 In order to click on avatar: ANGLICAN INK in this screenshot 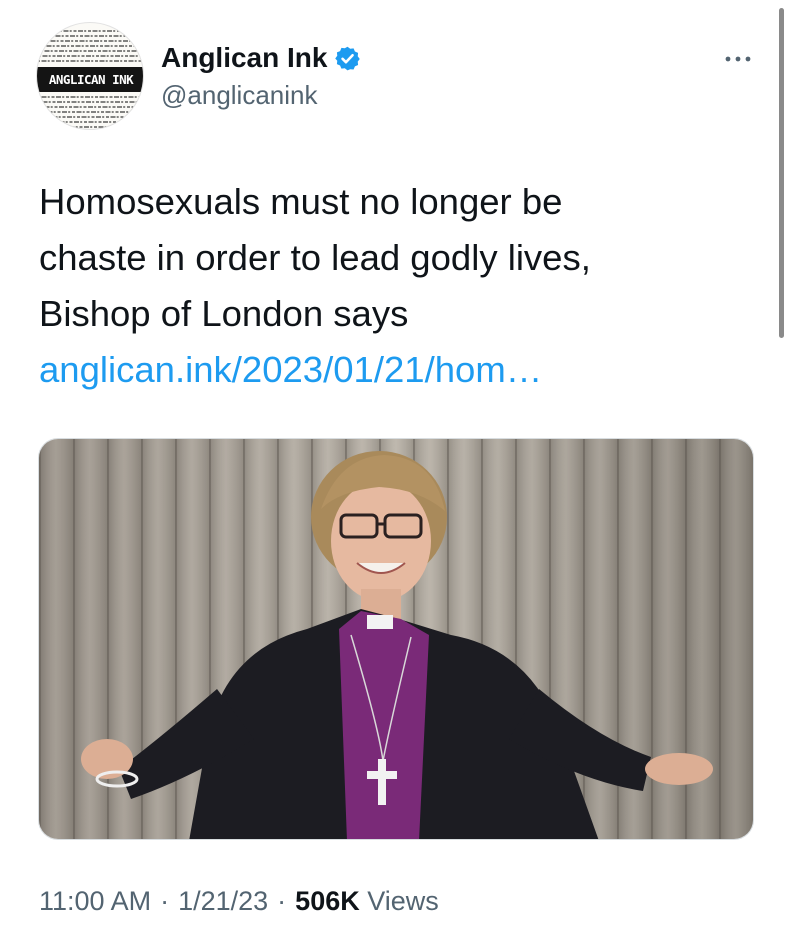, I will do `click(90, 76)`.